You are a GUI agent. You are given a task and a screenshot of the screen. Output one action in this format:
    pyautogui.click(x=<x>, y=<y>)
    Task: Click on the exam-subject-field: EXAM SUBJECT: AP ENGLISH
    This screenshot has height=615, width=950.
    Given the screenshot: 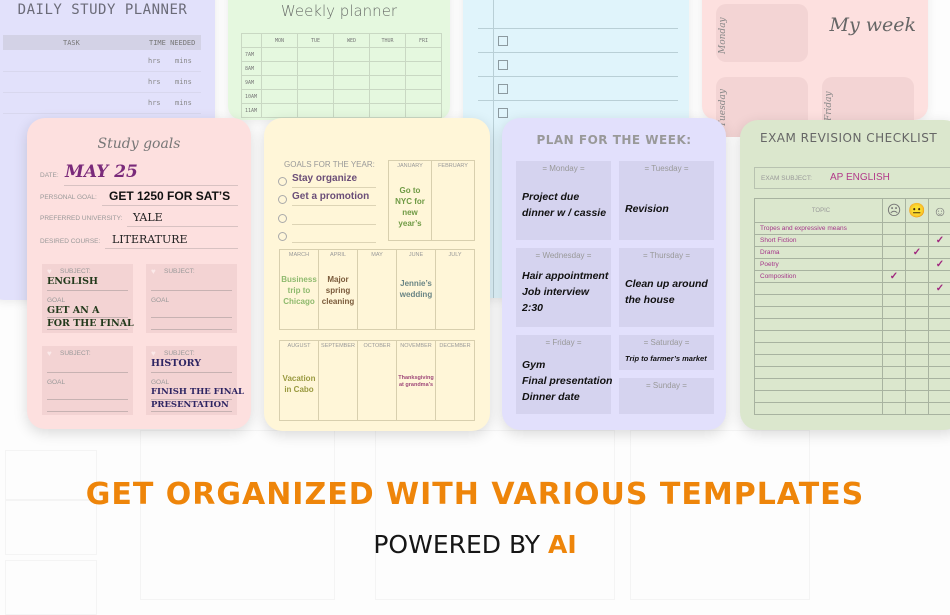 What is the action you would take?
    pyautogui.click(x=852, y=178)
    